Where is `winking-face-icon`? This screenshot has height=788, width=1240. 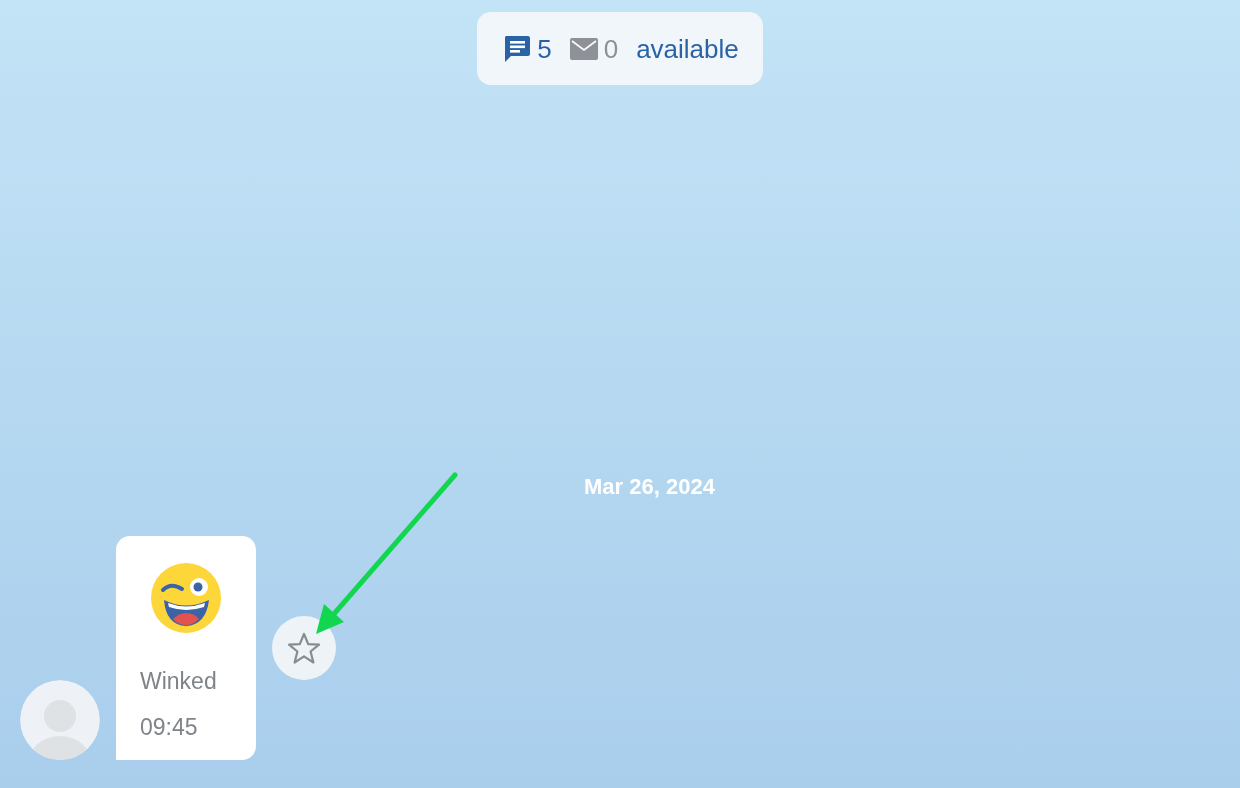 winking-face-icon is located at coordinates (186, 598).